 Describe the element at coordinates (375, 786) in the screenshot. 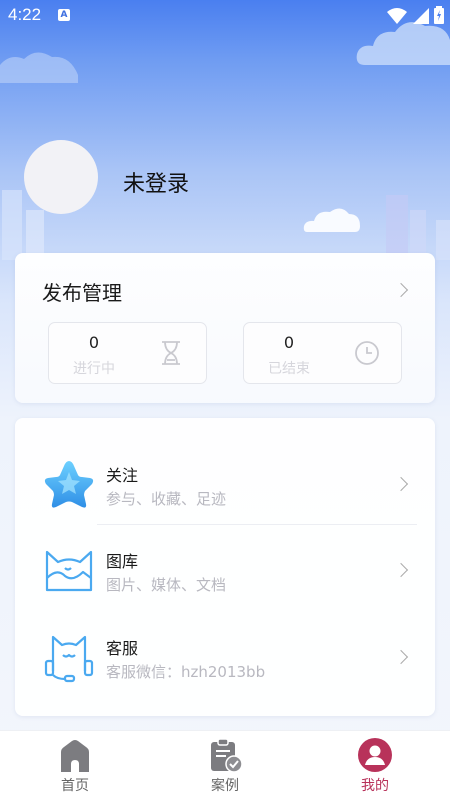

I see `tab-label: 我的` at that location.